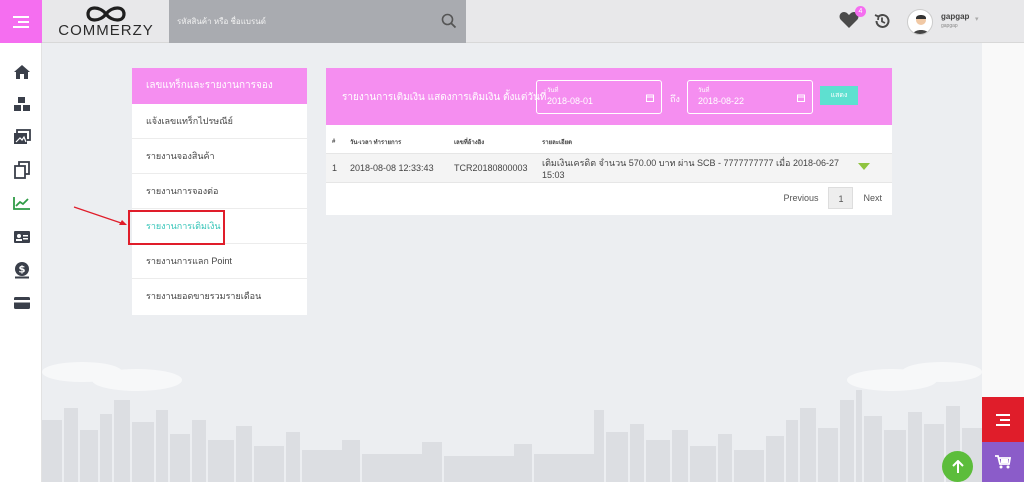 This screenshot has width=1024, height=482. I want to click on row-datetime: 2018-08-08 12:33:43, so click(392, 167).